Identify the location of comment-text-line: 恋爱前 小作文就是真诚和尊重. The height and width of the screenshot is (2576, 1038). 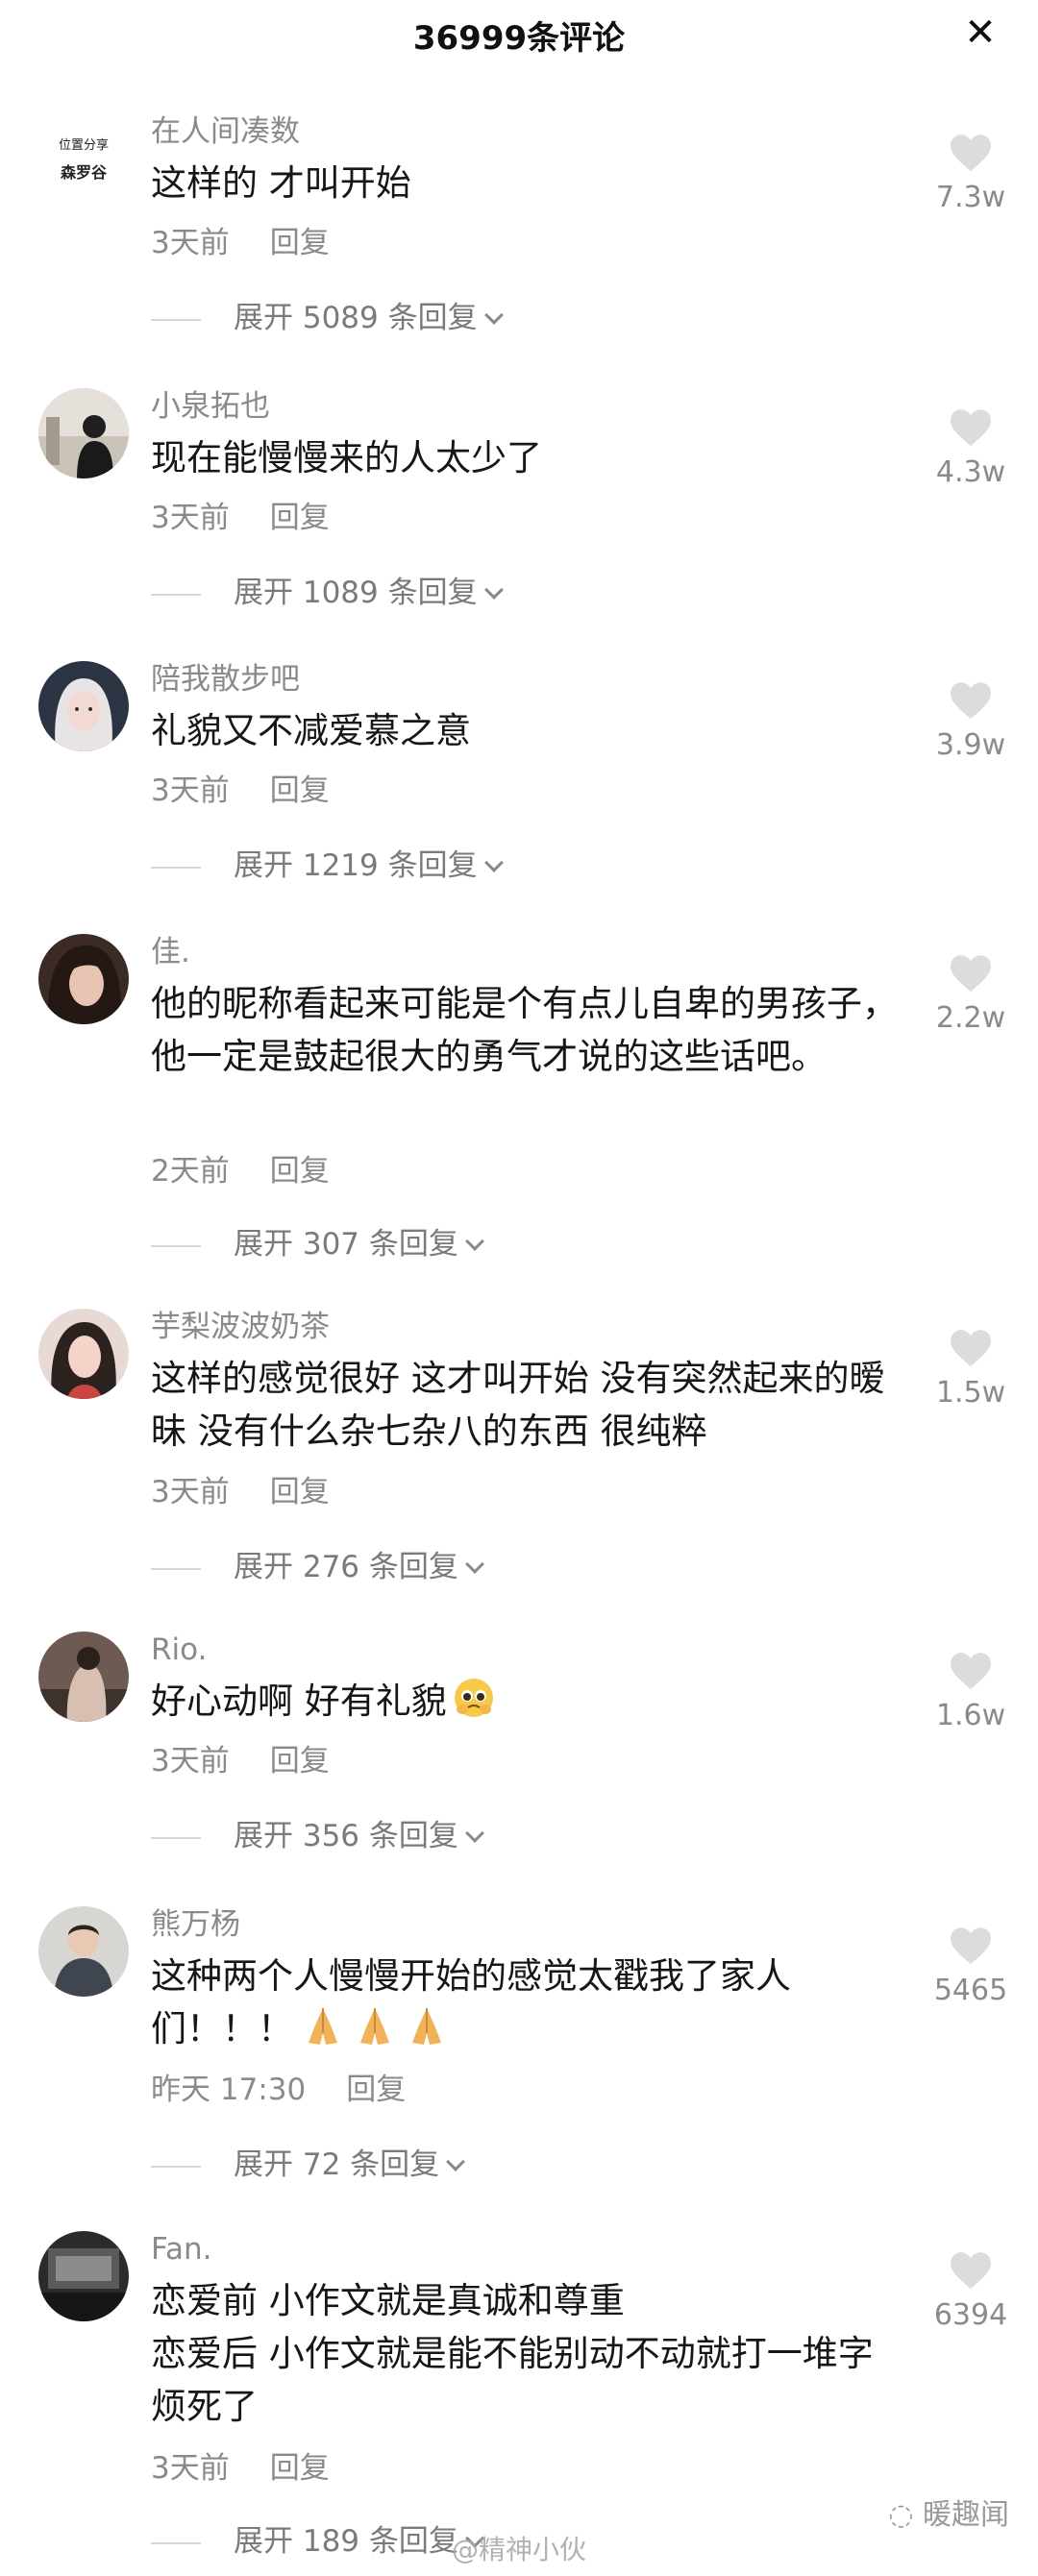
(388, 2300).